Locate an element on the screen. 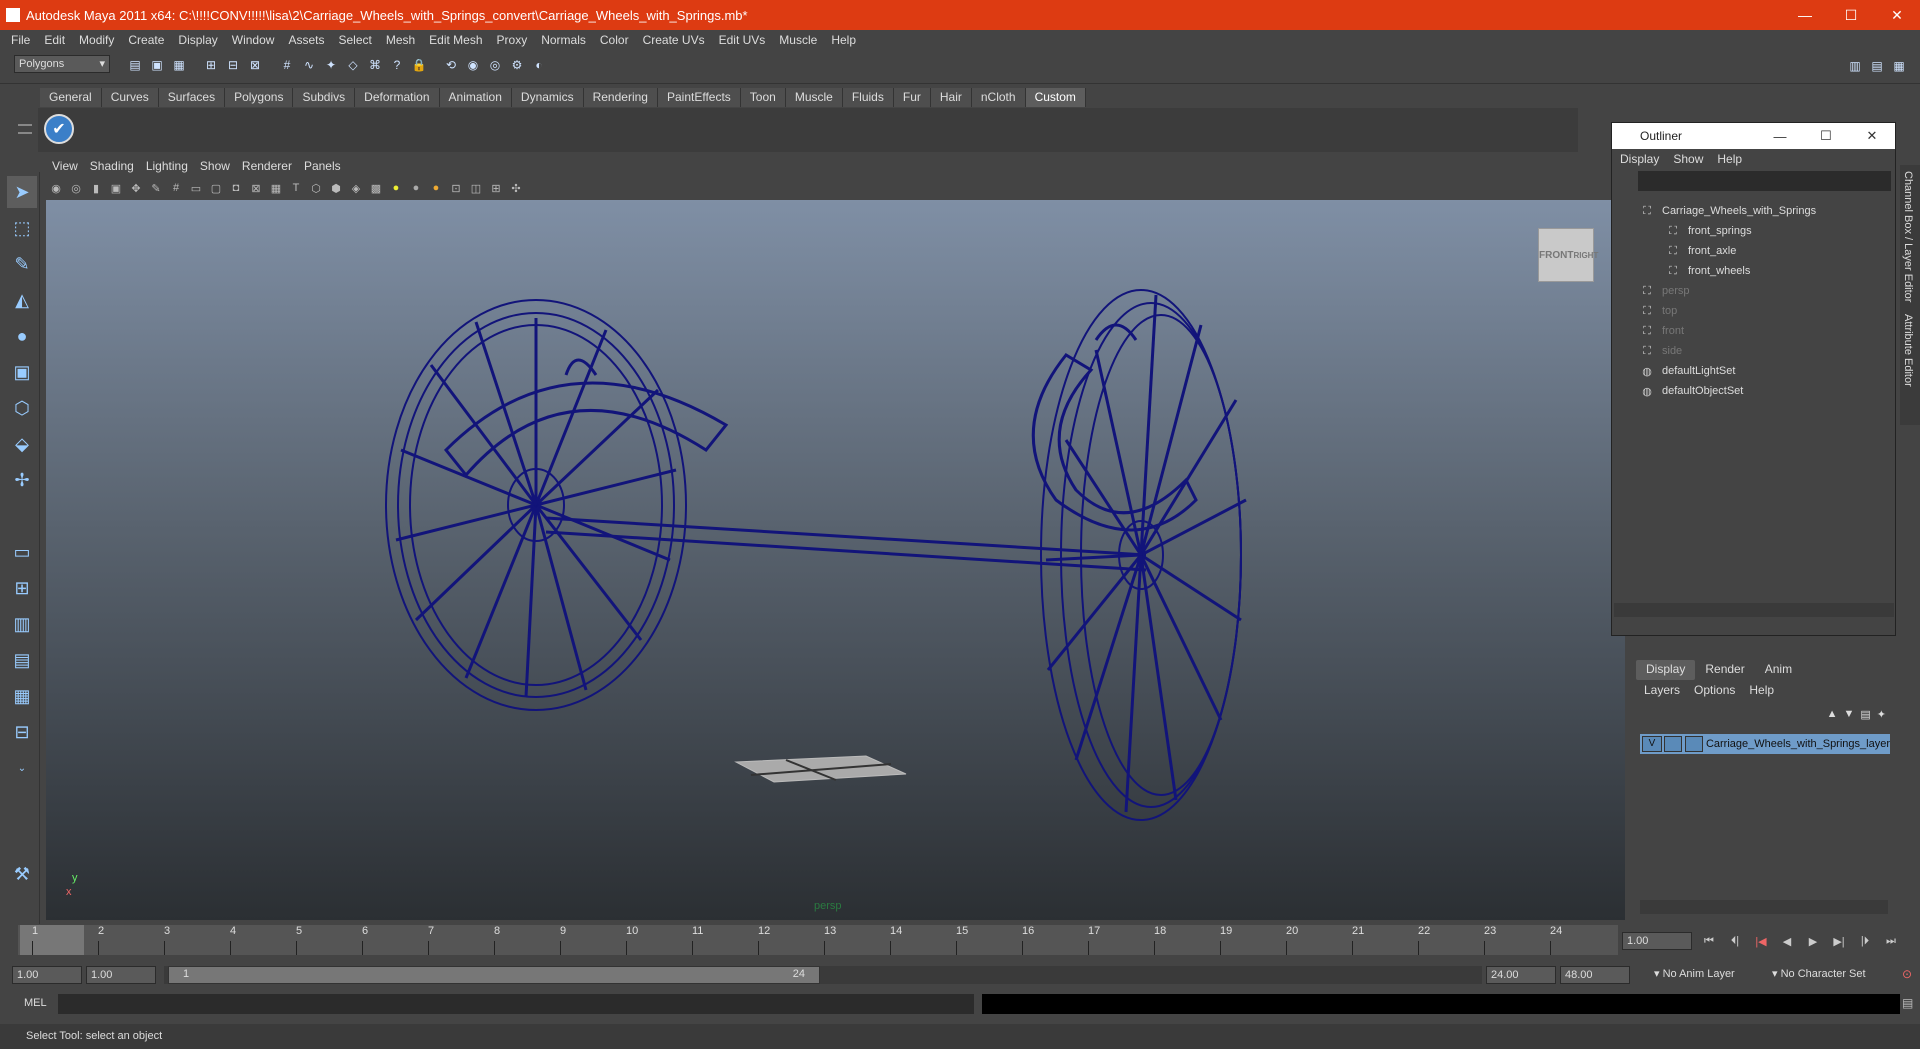 The width and height of the screenshot is (1920, 1049). menu-edit-uvs: Edit UVs is located at coordinates (742, 40).